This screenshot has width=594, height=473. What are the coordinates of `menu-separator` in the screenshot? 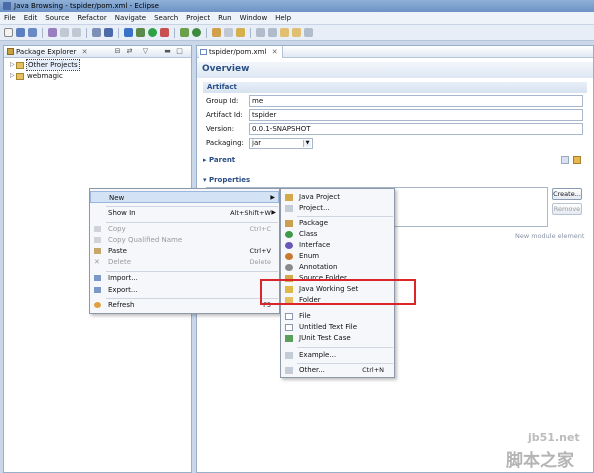 It's located at (345, 347).